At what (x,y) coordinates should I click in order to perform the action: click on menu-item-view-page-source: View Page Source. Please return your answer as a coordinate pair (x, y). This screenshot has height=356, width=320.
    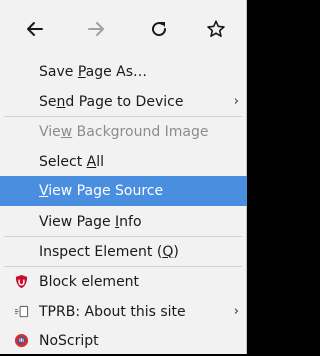
    Looking at the image, I should click on (123, 191).